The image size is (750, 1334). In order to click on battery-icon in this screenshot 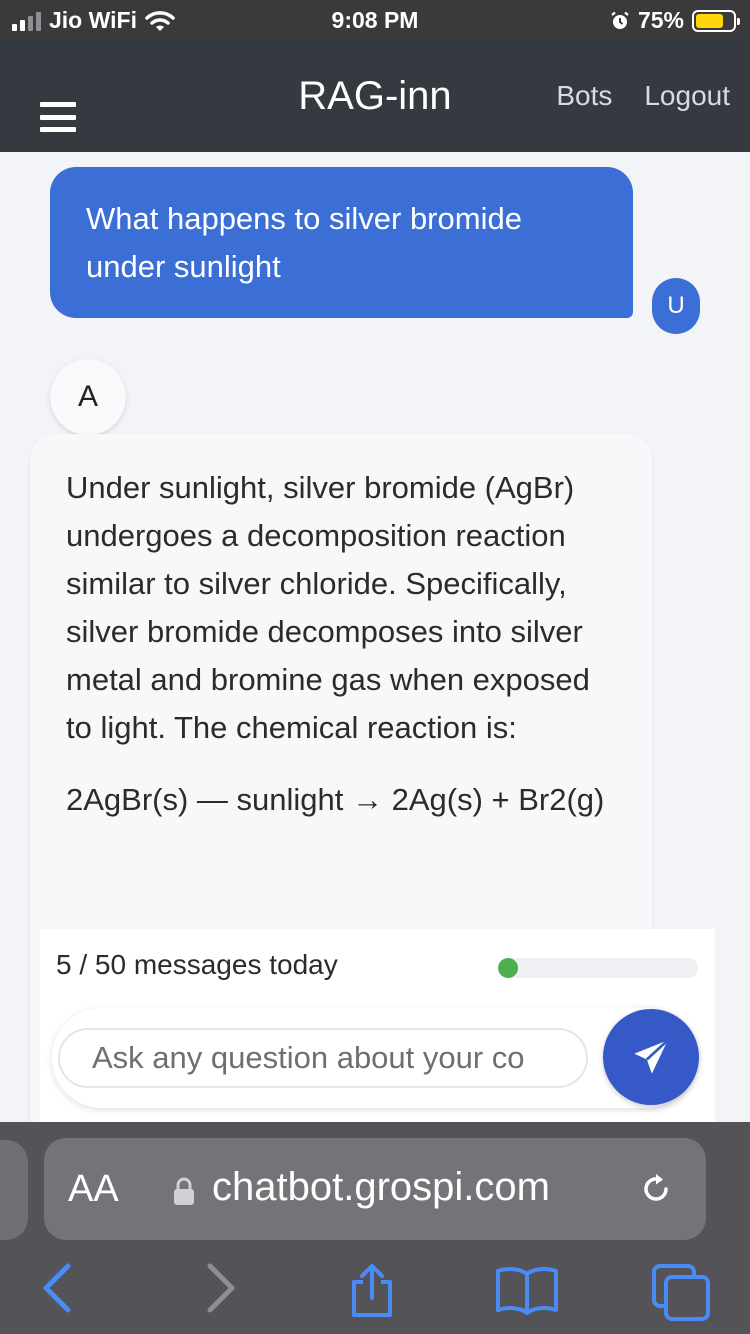, I will do `click(716, 20)`.